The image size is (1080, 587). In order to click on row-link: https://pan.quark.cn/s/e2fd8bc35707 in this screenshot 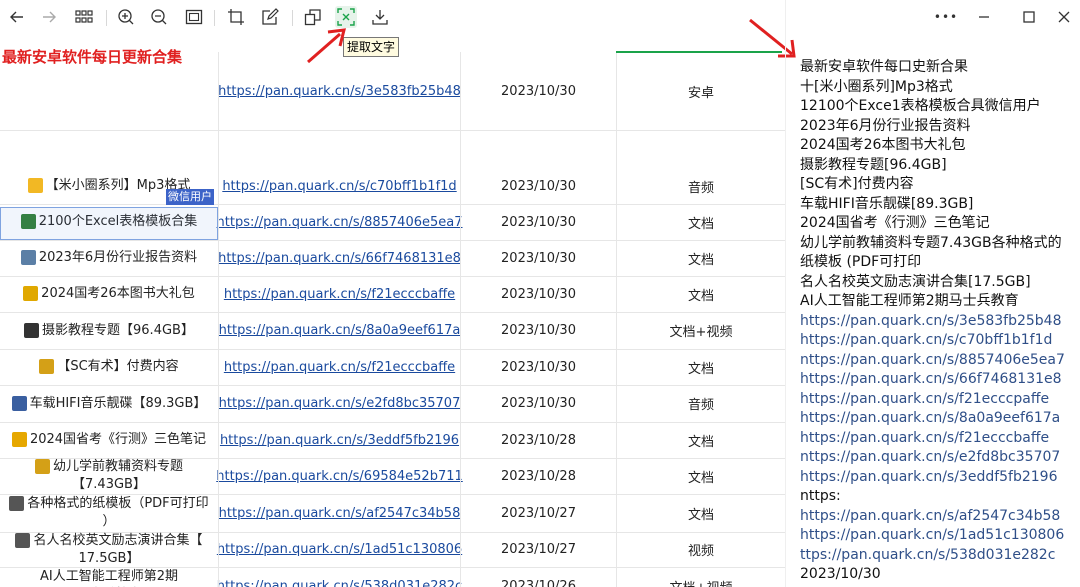, I will do `click(340, 403)`.